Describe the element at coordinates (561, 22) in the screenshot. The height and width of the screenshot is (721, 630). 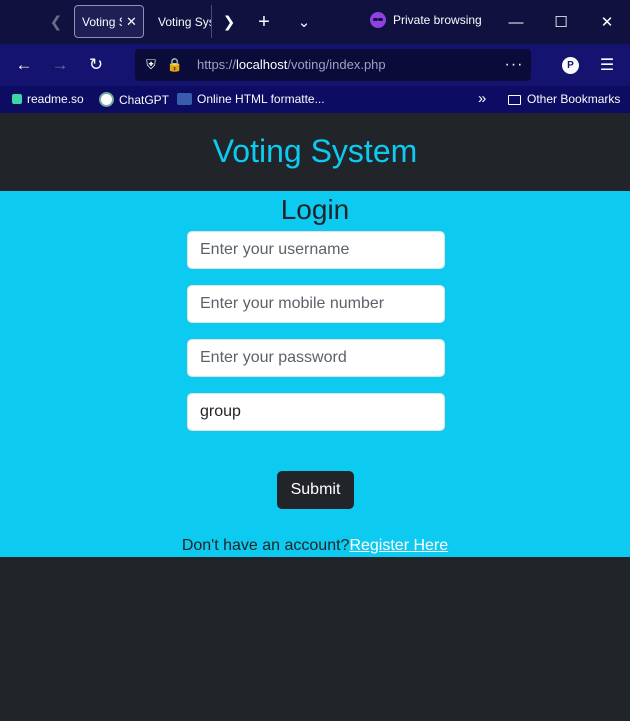
I see `maximize-icon: ☐` at that location.